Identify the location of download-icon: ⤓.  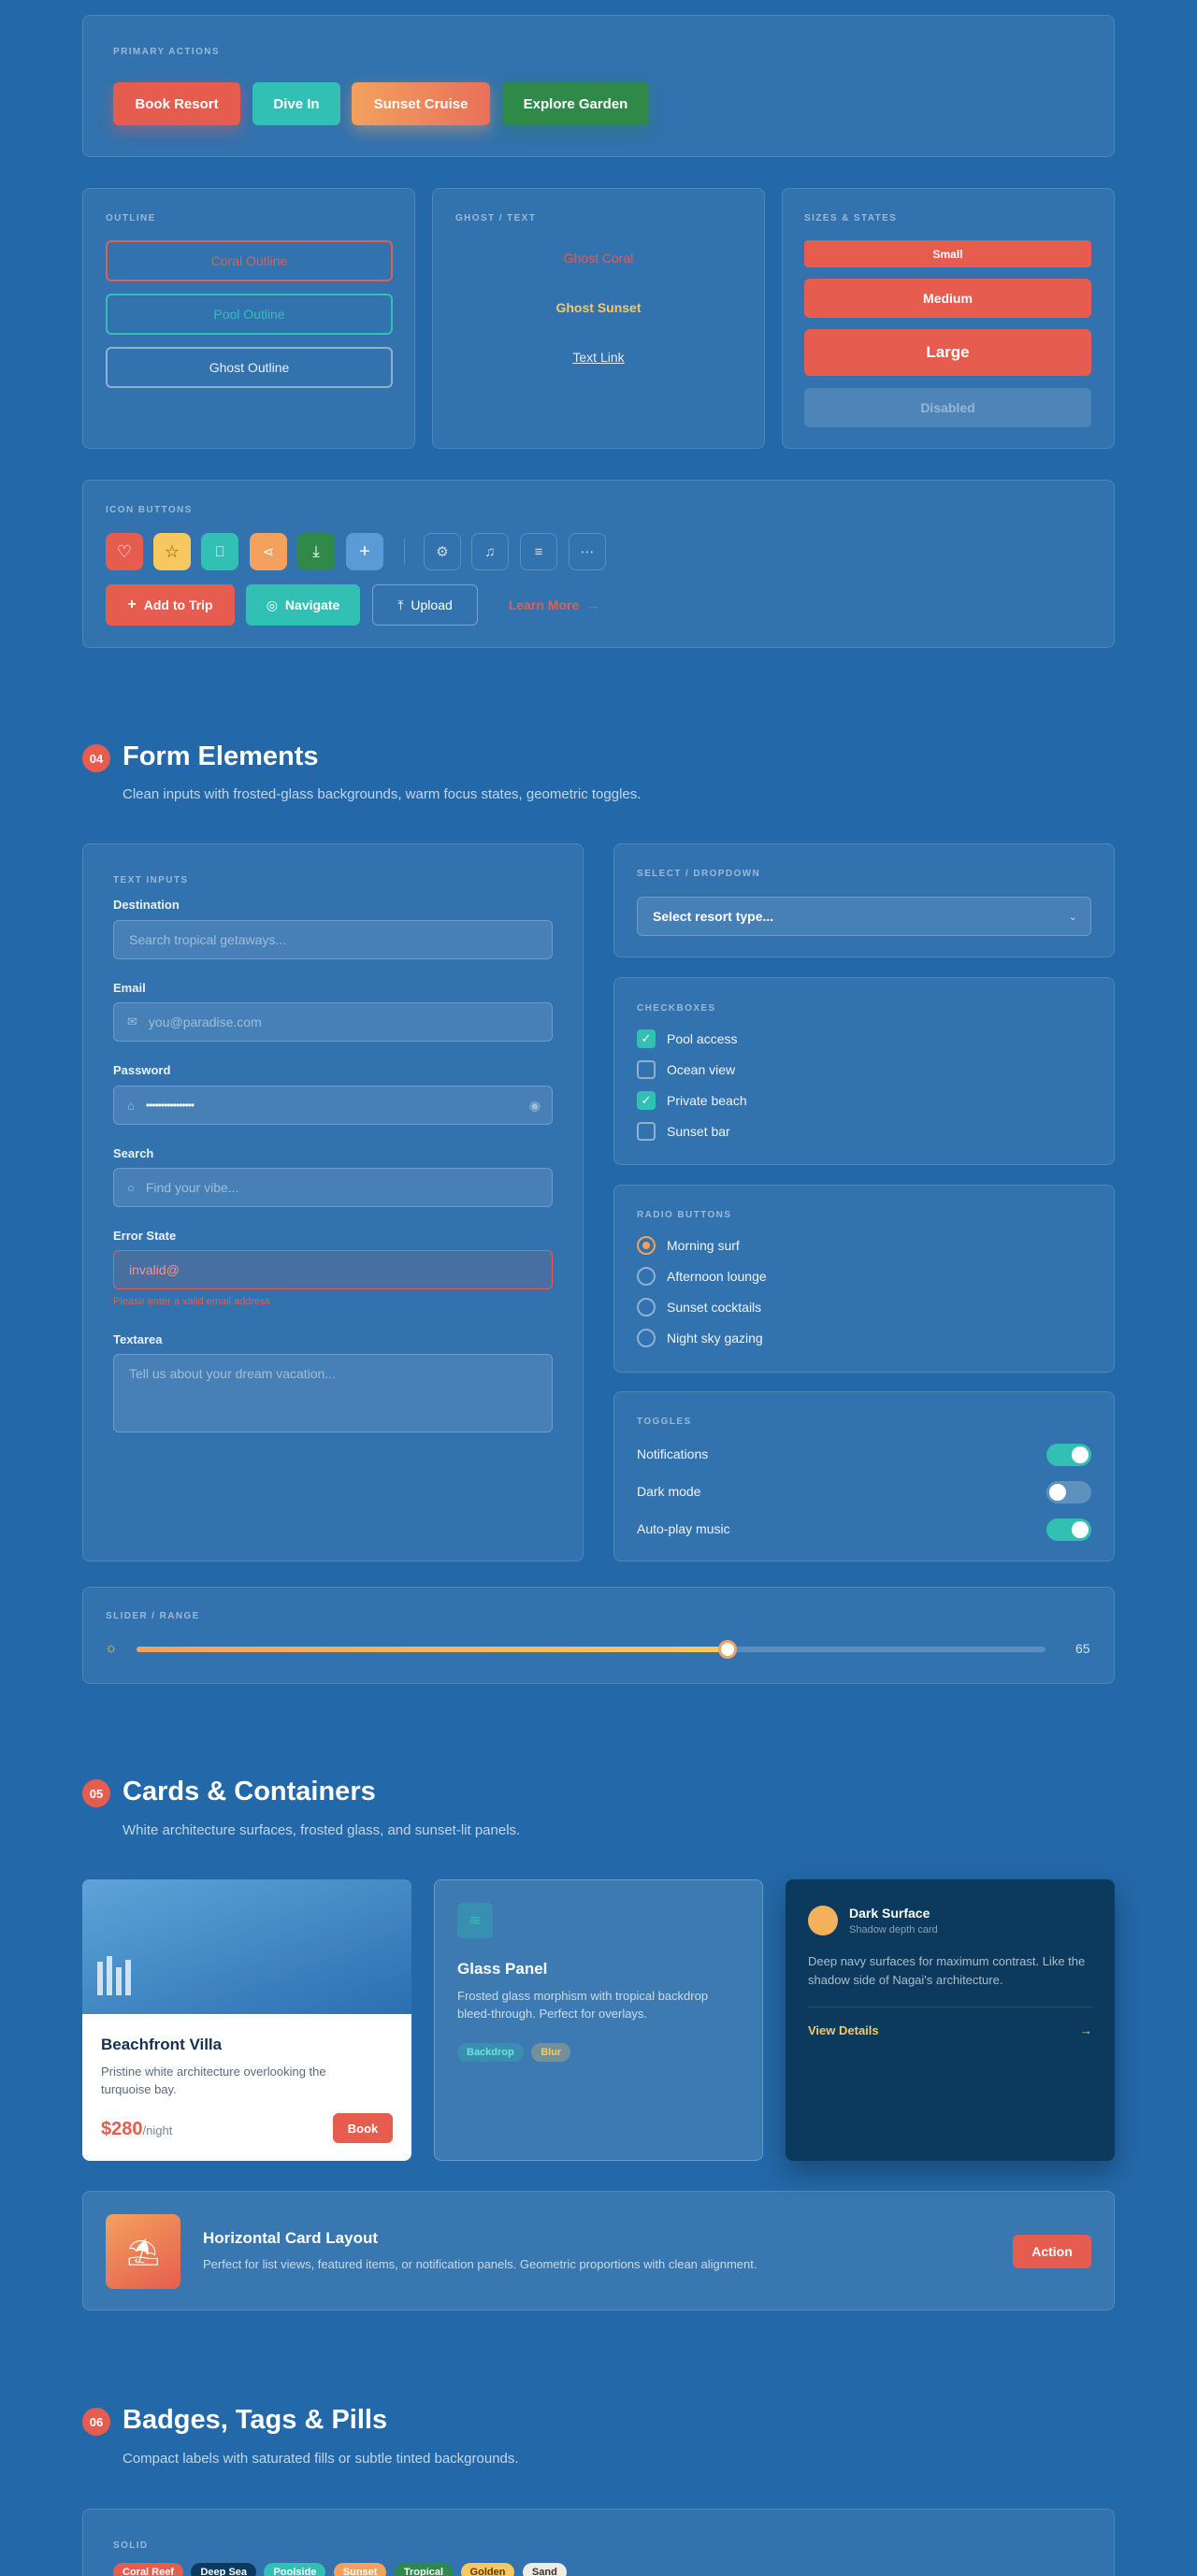
(316, 552).